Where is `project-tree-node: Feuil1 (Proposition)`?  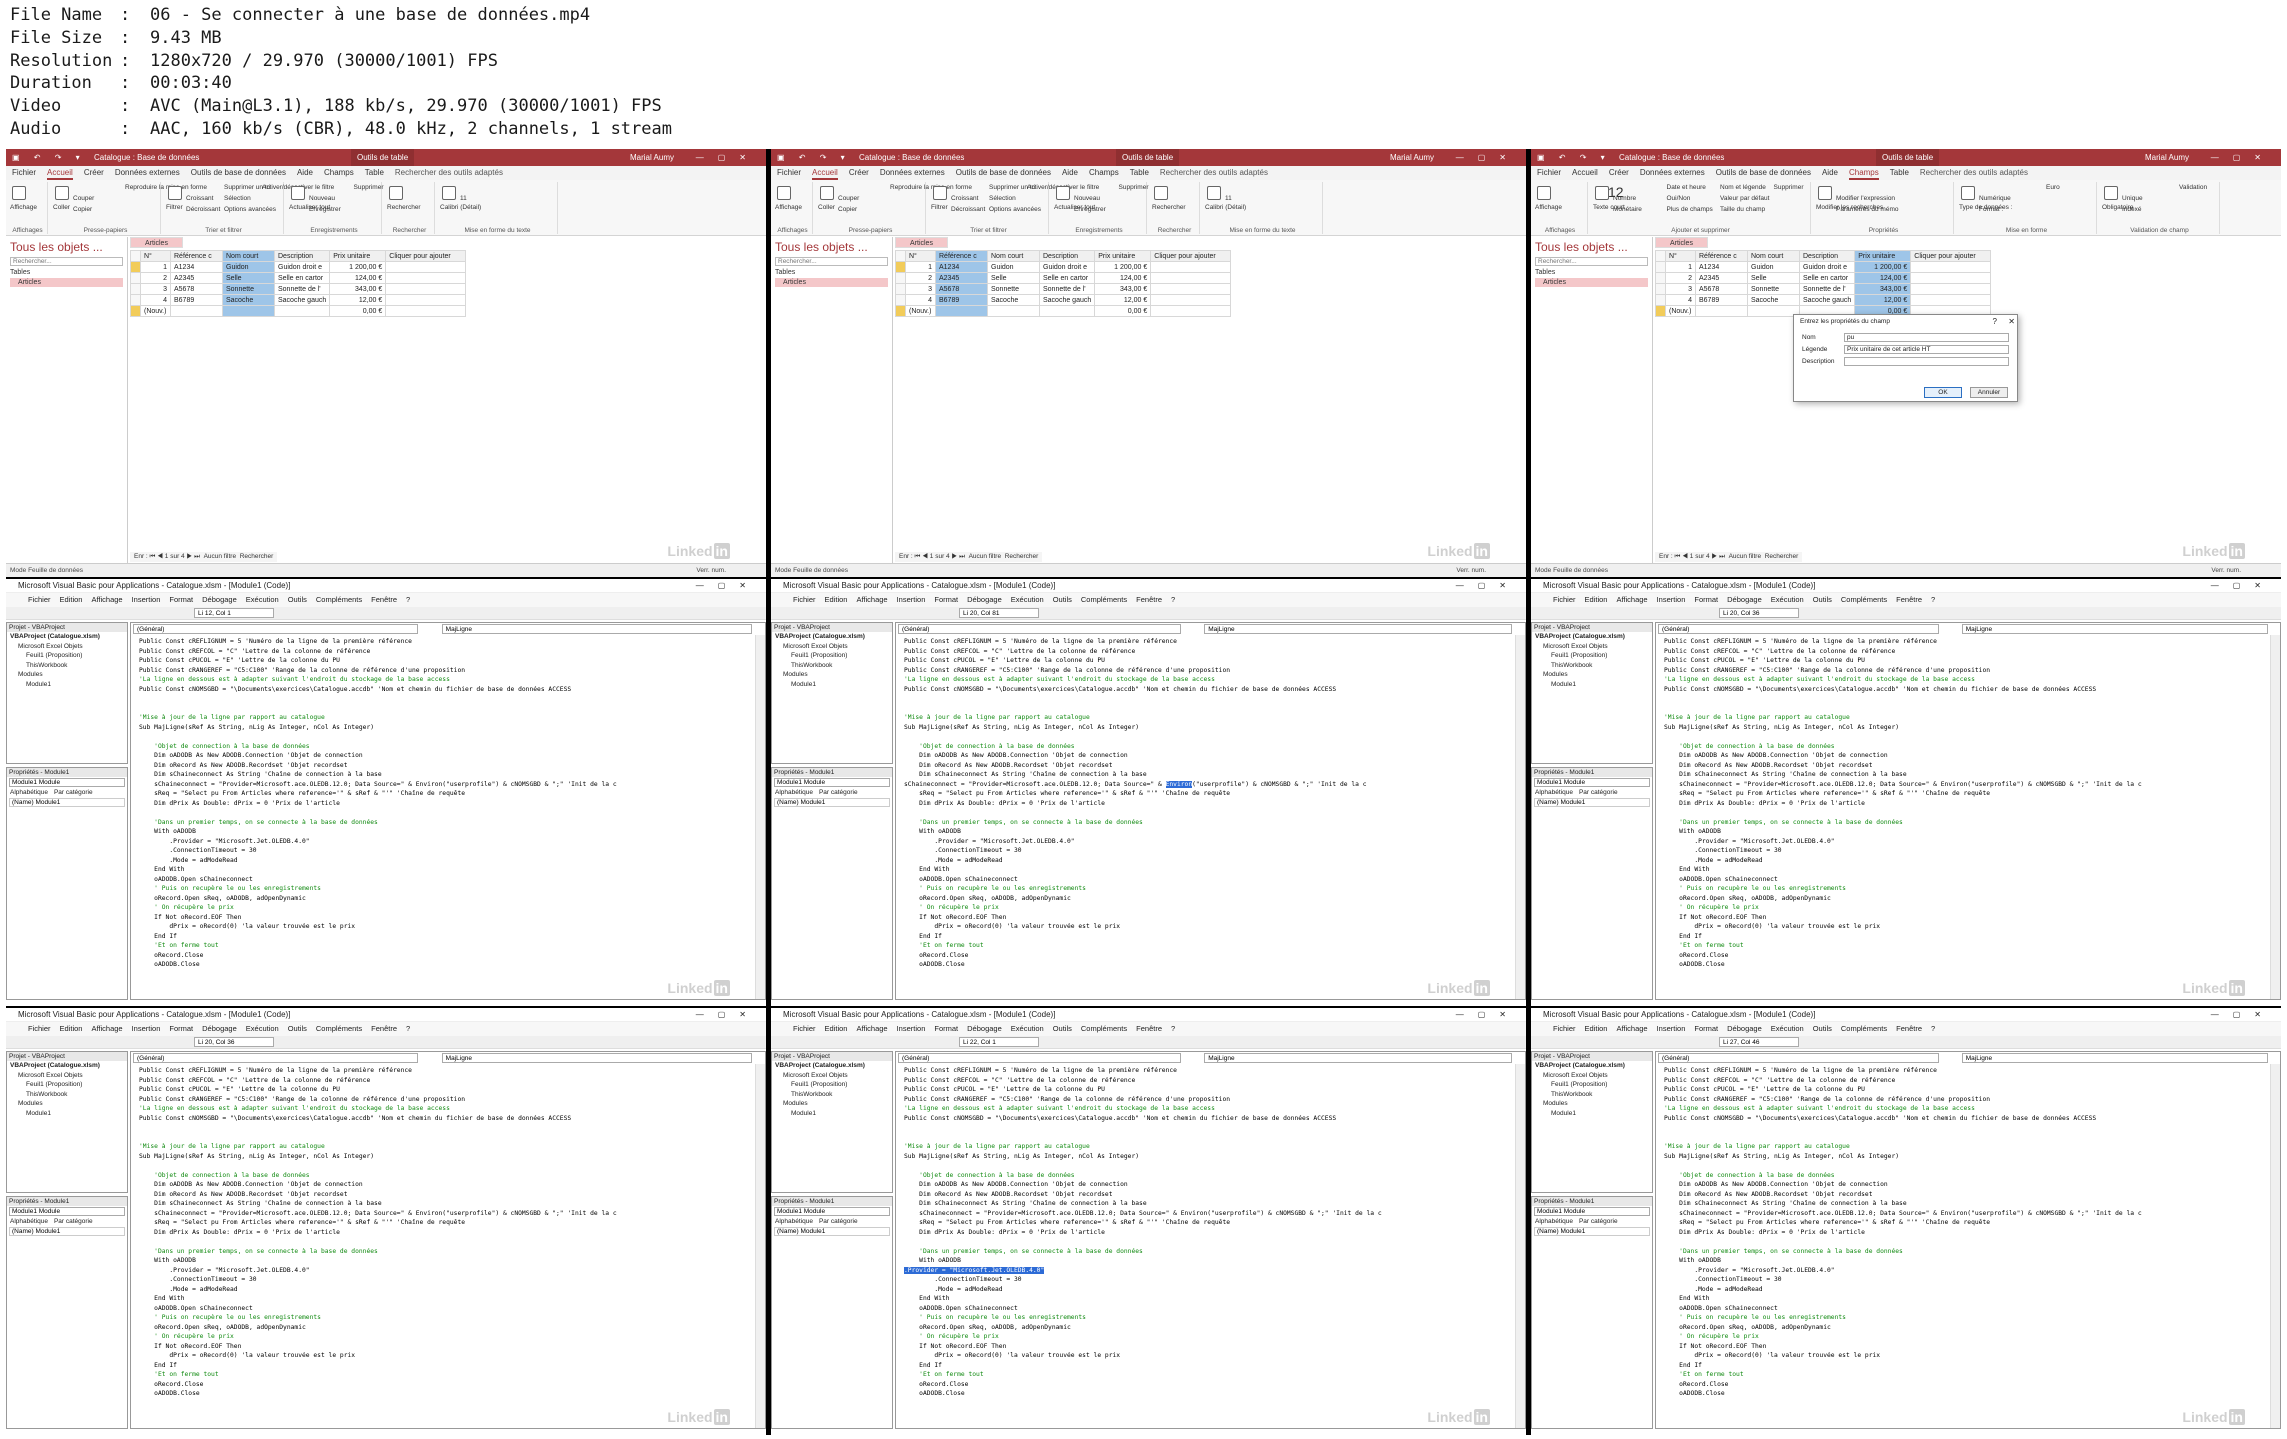 project-tree-node: Feuil1 (Proposition) is located at coordinates (833, 1085).